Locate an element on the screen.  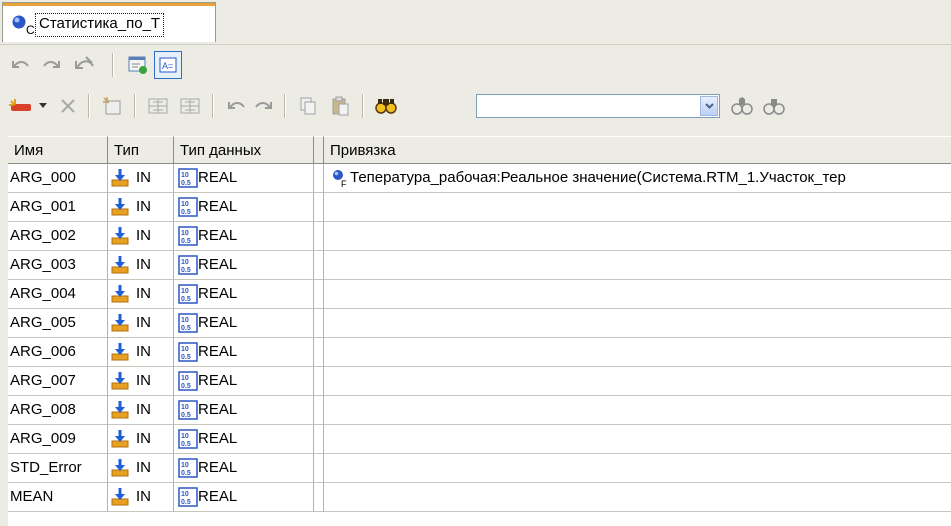
real-type-icon: 100.5 is located at coordinates (188, 178).